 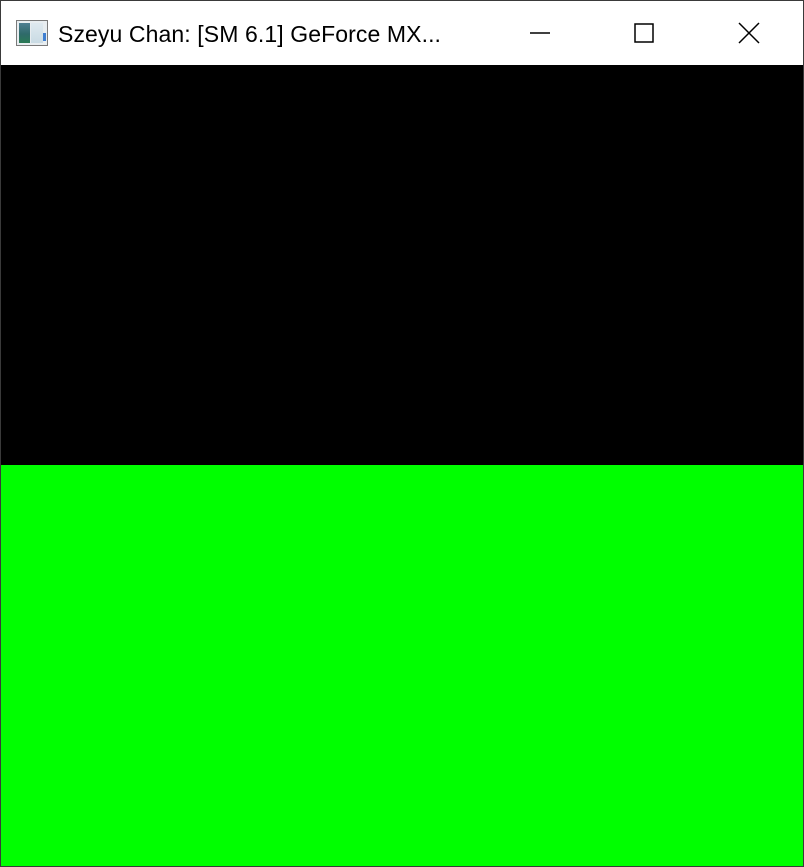 I want to click on maximize-button, so click(x=644, y=33).